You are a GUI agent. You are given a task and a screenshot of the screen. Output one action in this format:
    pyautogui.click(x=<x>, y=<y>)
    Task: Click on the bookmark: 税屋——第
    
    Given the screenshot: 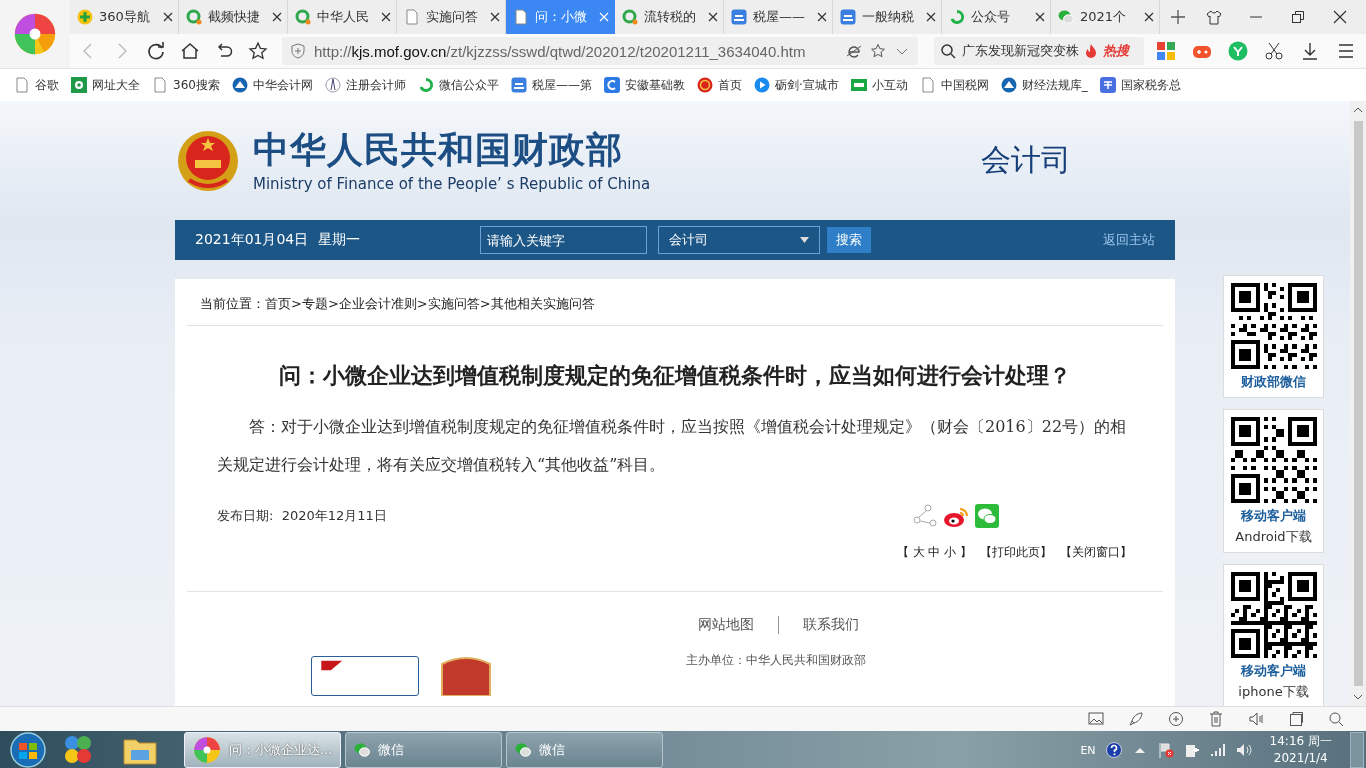 What is the action you would take?
    pyautogui.click(x=551, y=85)
    